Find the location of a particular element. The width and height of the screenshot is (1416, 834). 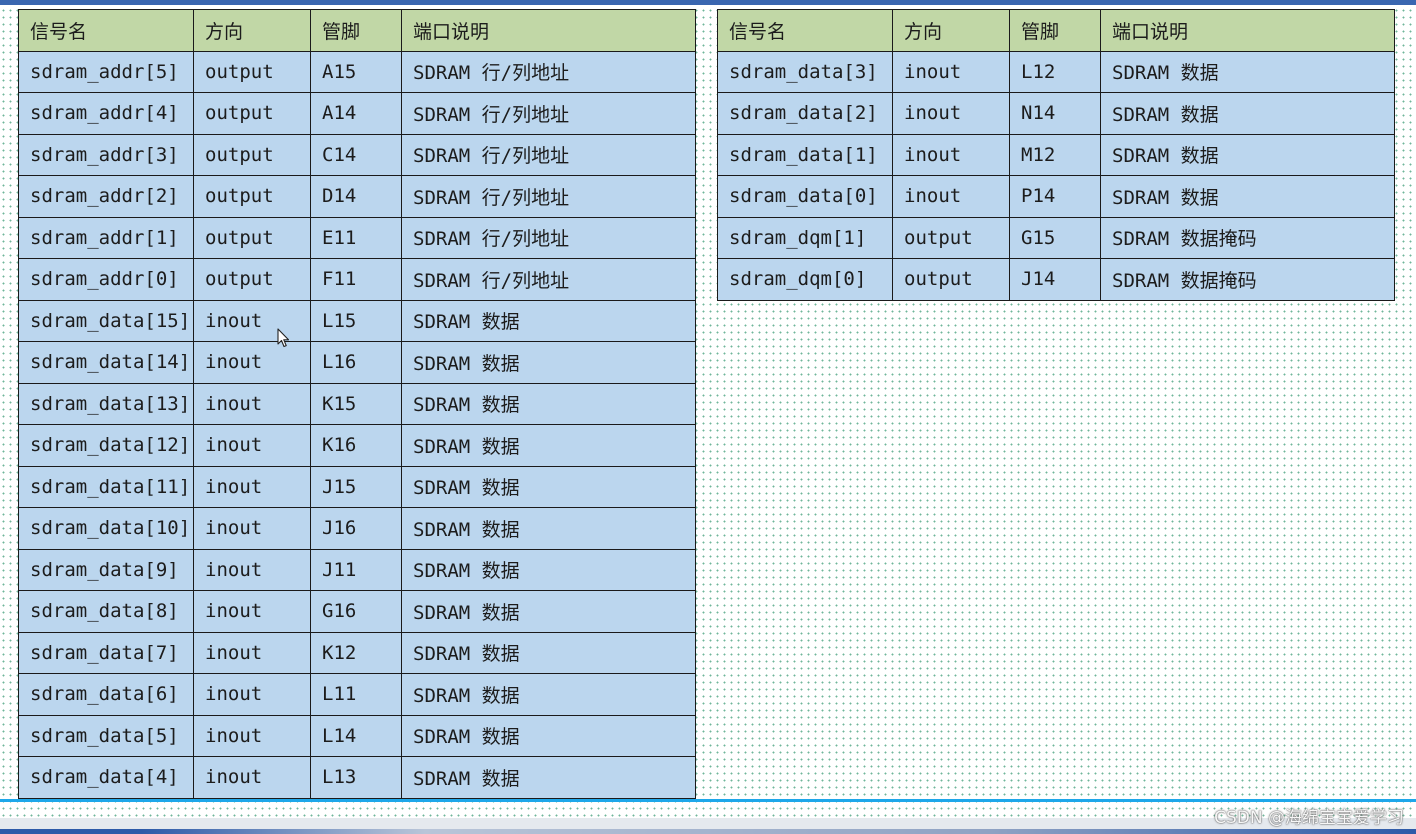

pin-cell: L15 is located at coordinates (356, 320).